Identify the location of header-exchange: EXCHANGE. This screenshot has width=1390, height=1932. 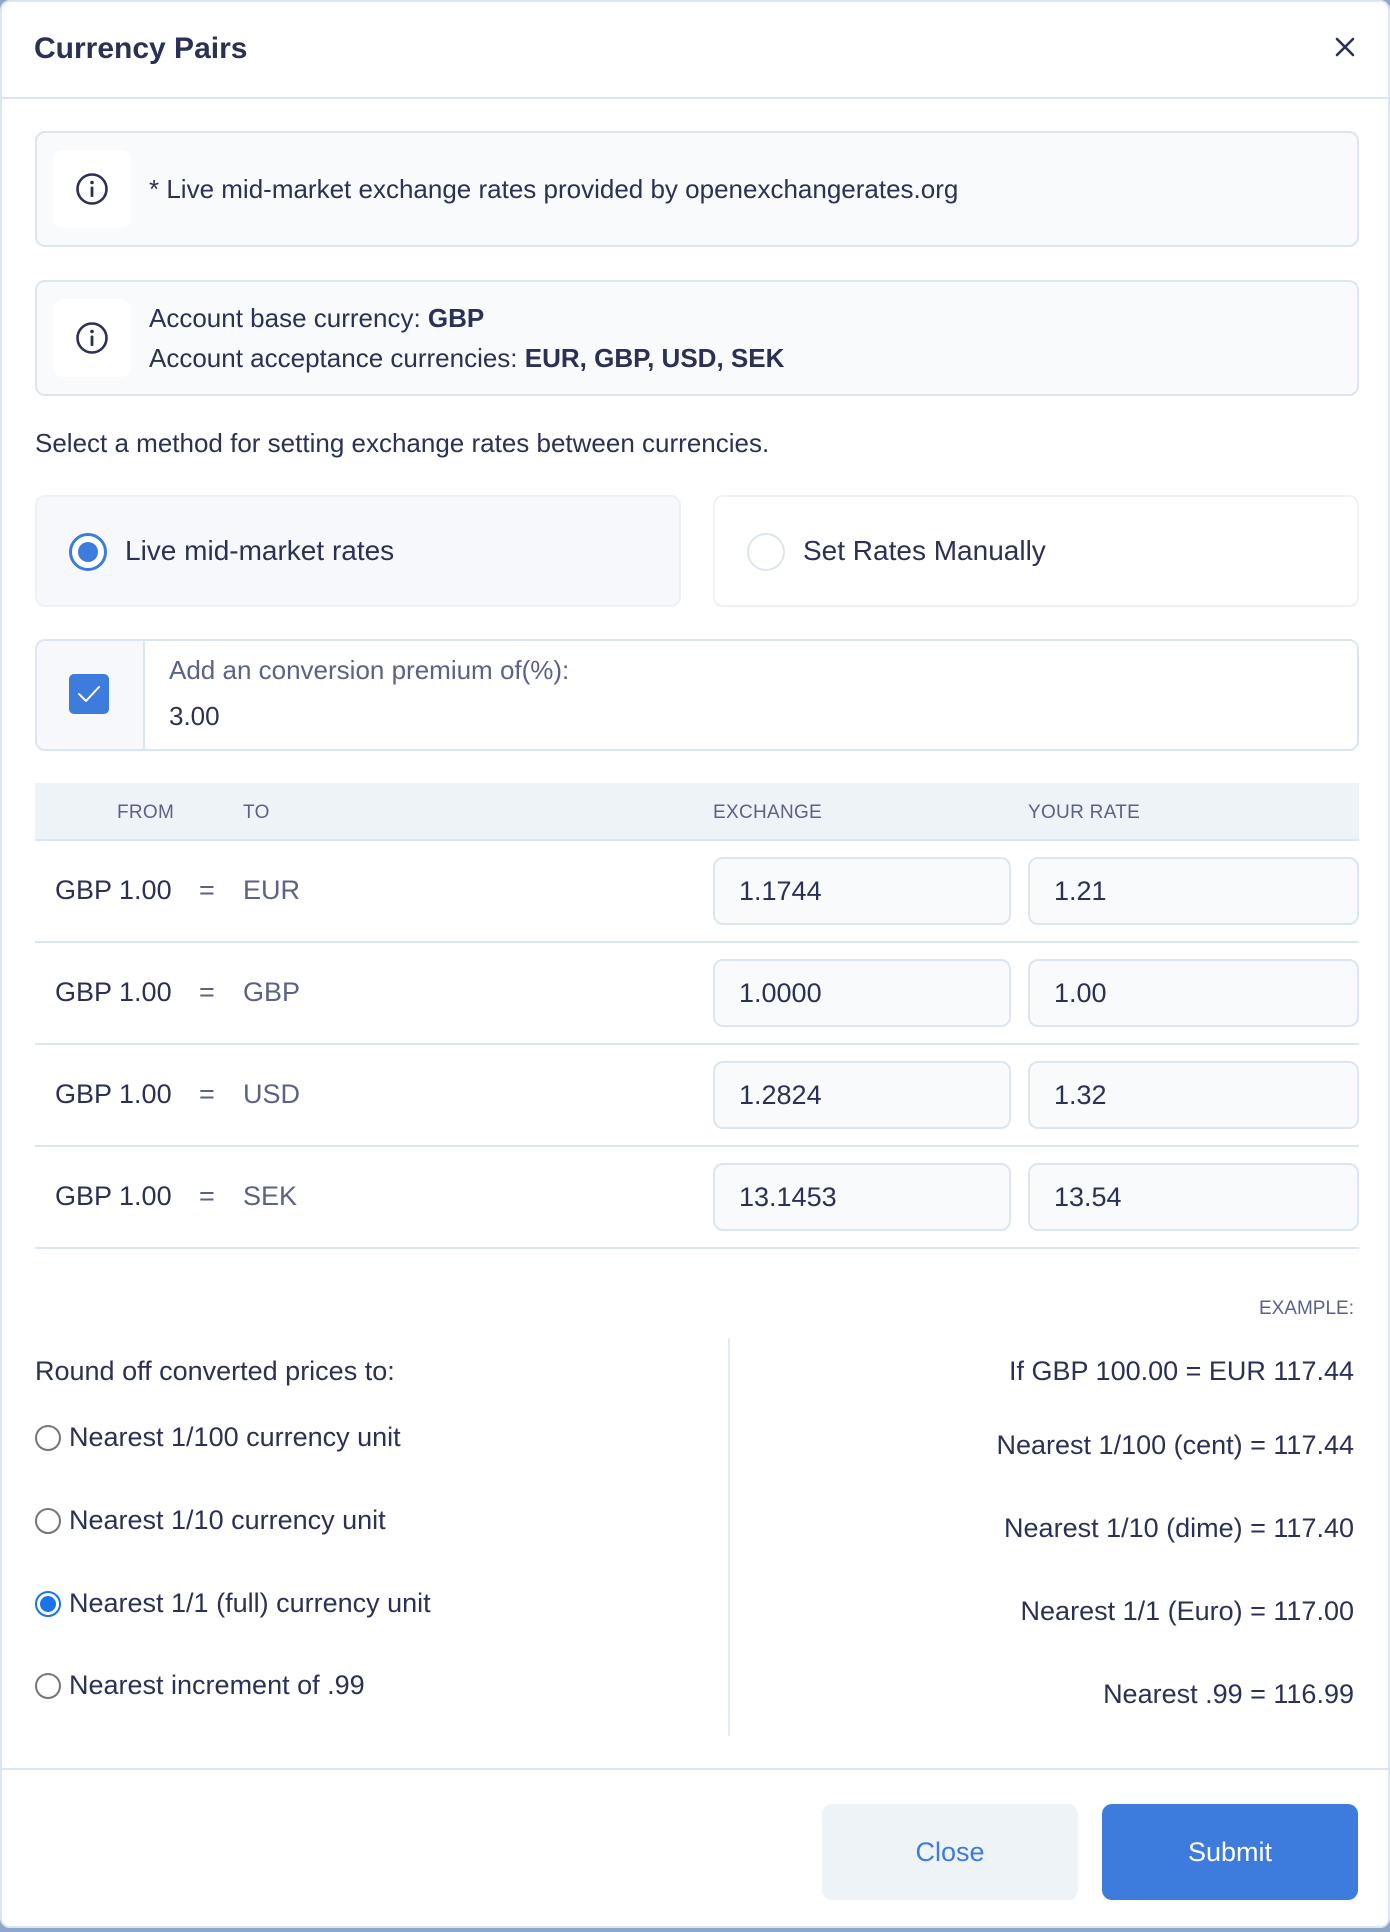
(768, 812).